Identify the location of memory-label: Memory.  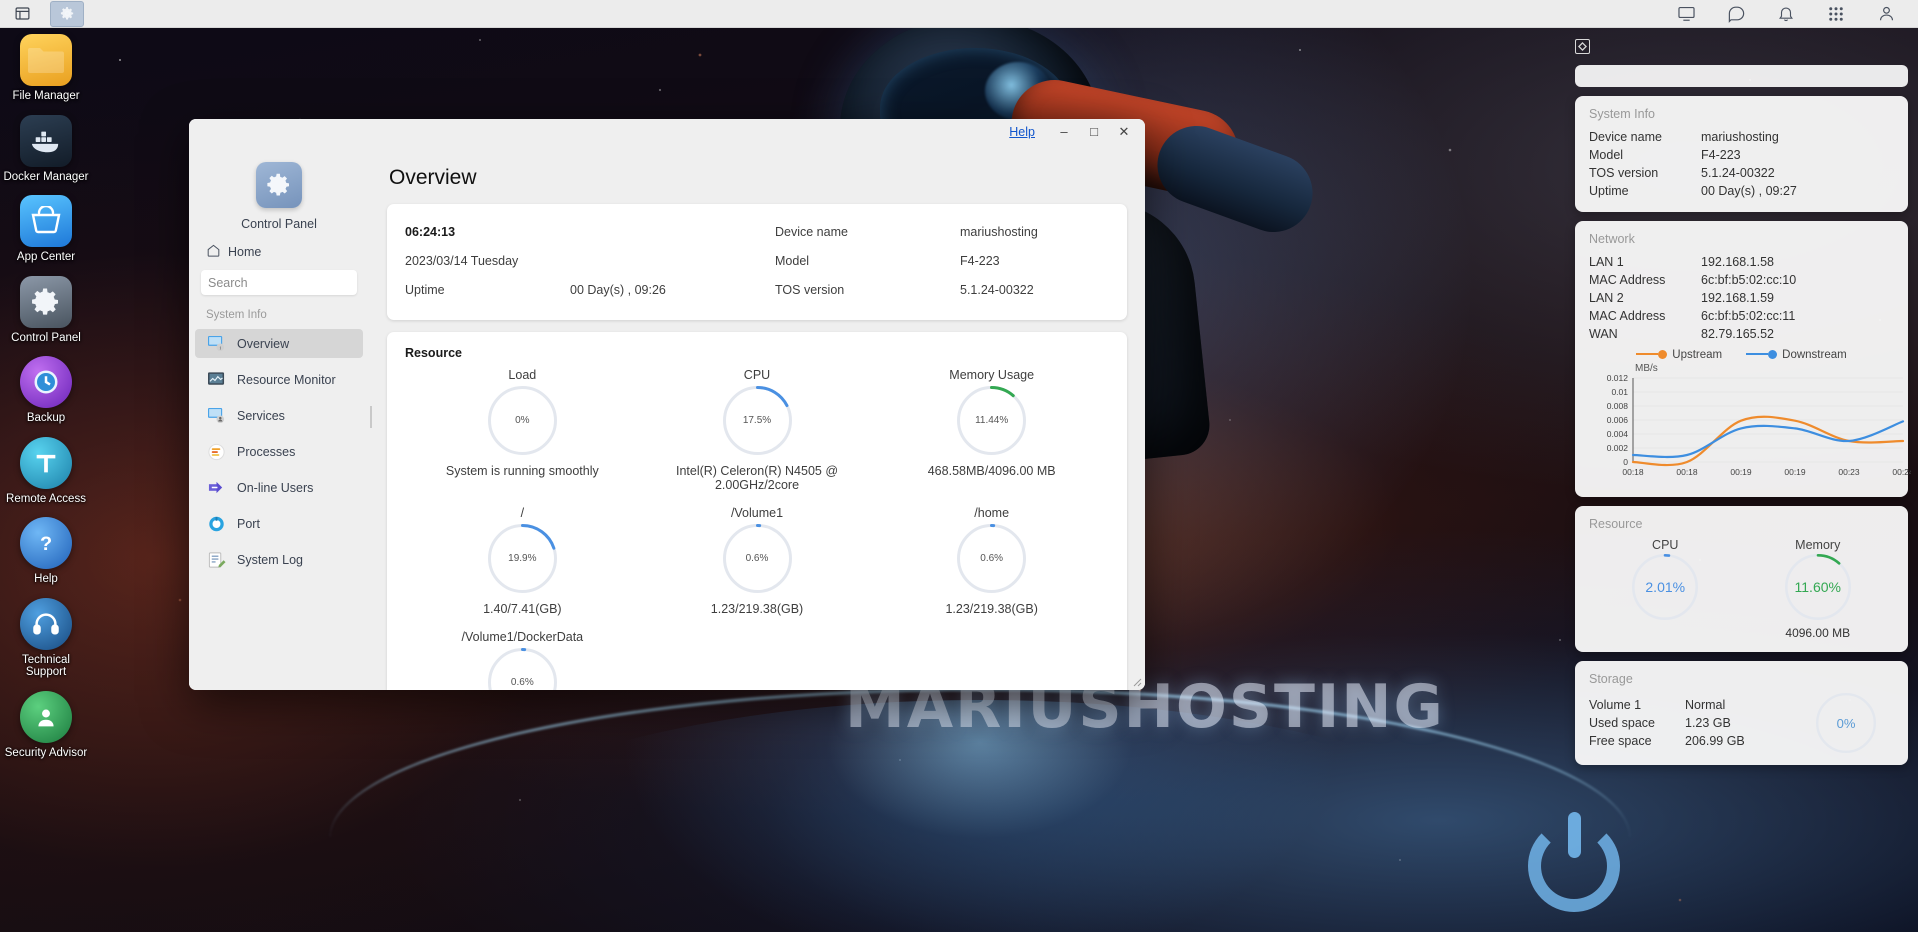
(1818, 545).